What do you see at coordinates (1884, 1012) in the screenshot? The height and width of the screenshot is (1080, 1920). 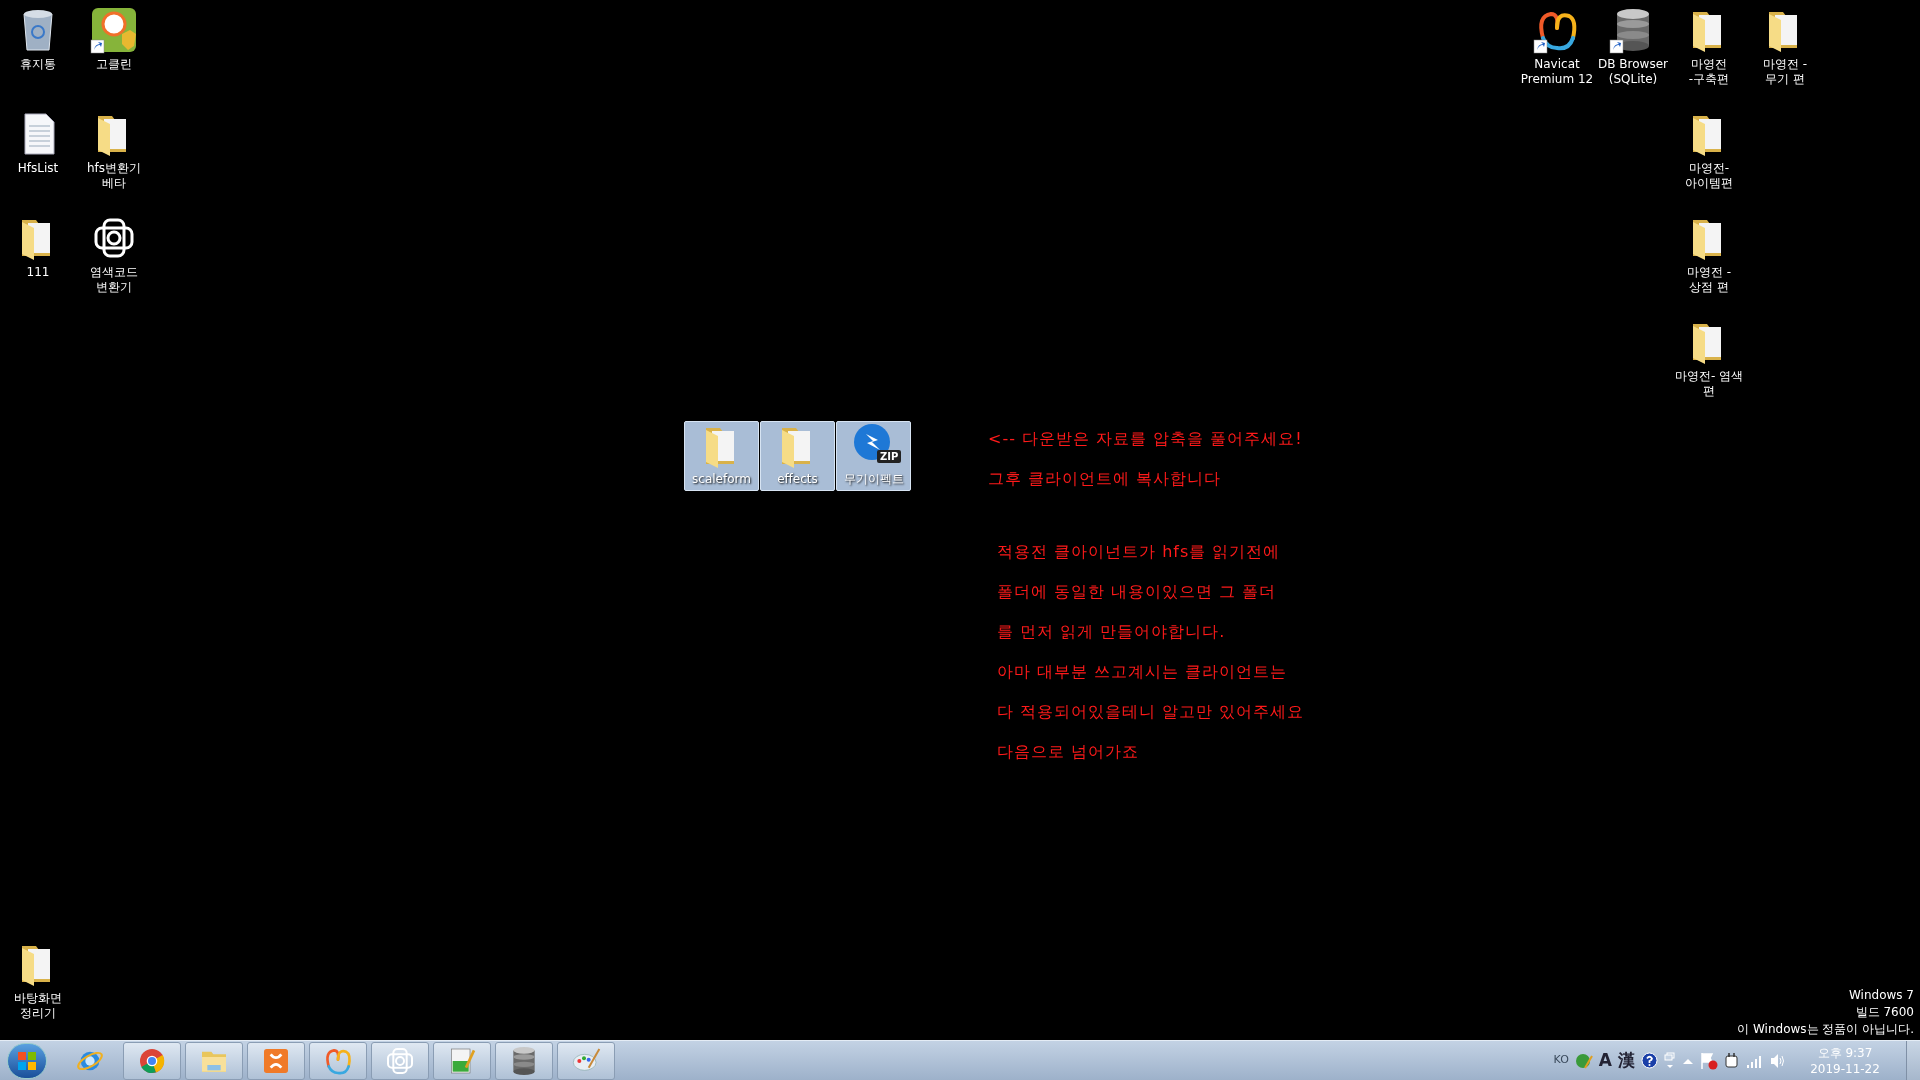 I see `os-notice-text: 빌드 7600` at bounding box center [1884, 1012].